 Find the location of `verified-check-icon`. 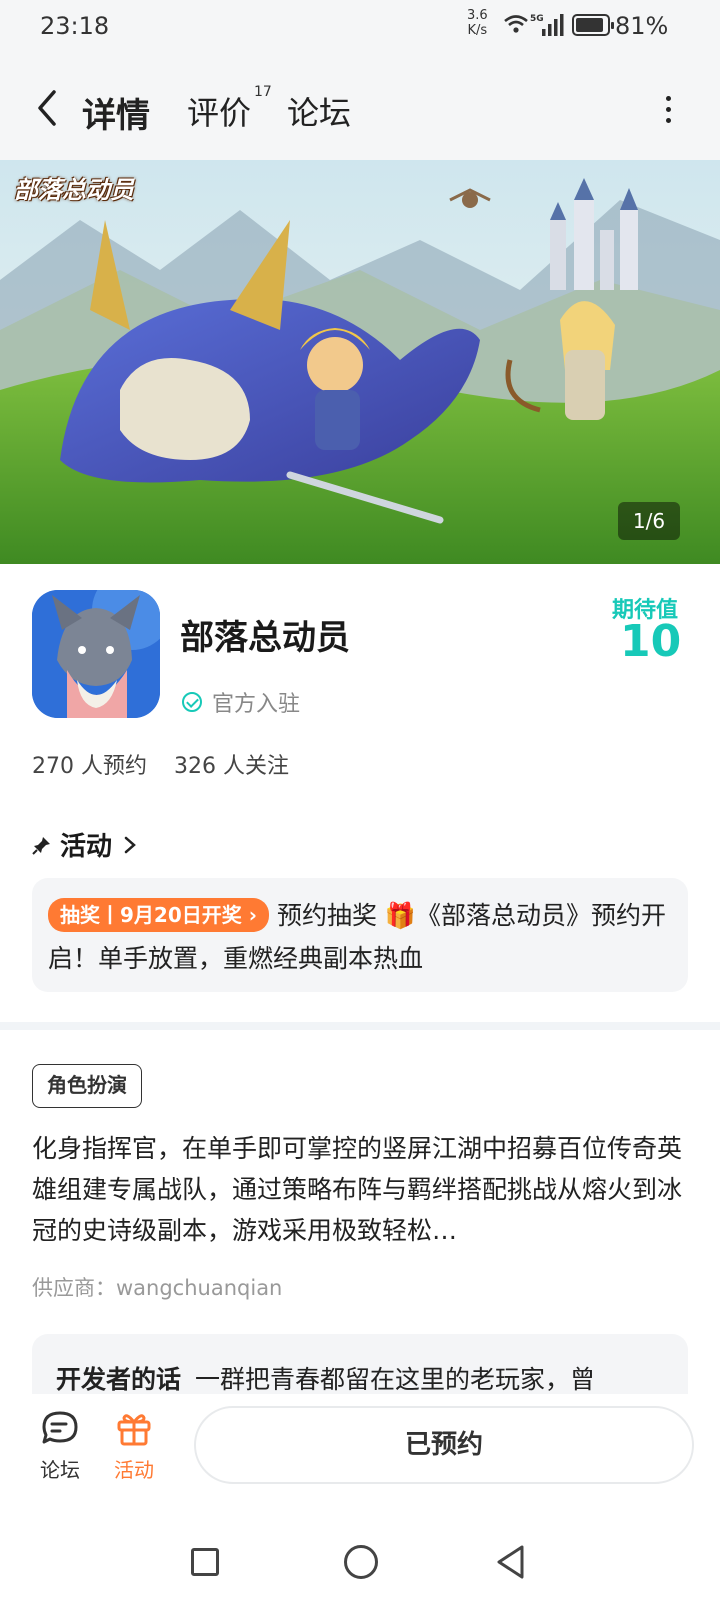

verified-check-icon is located at coordinates (192, 702).